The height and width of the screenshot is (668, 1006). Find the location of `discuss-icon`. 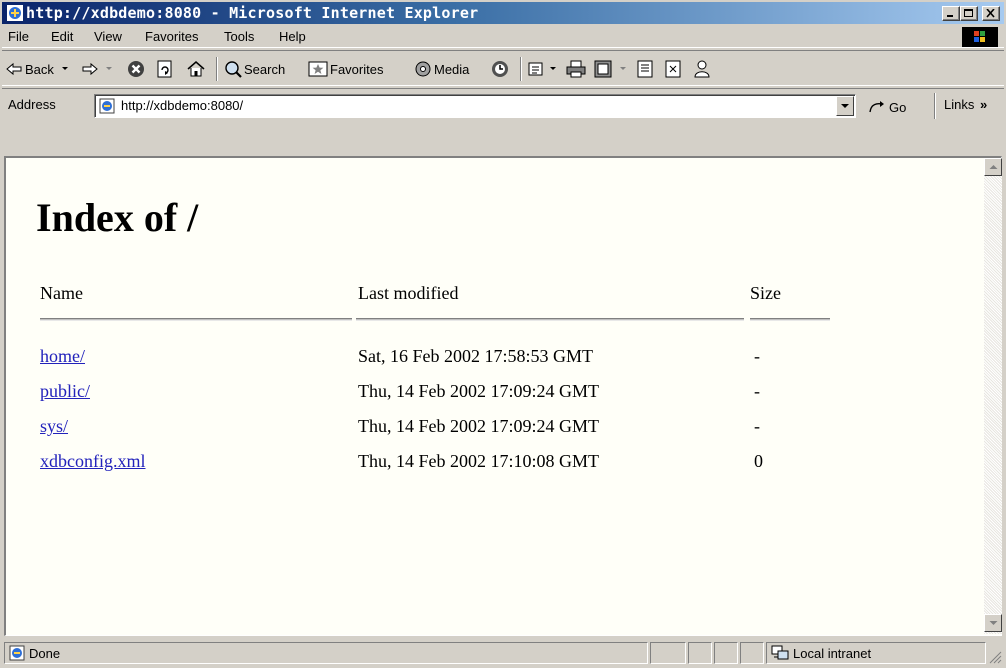

discuss-icon is located at coordinates (645, 69).